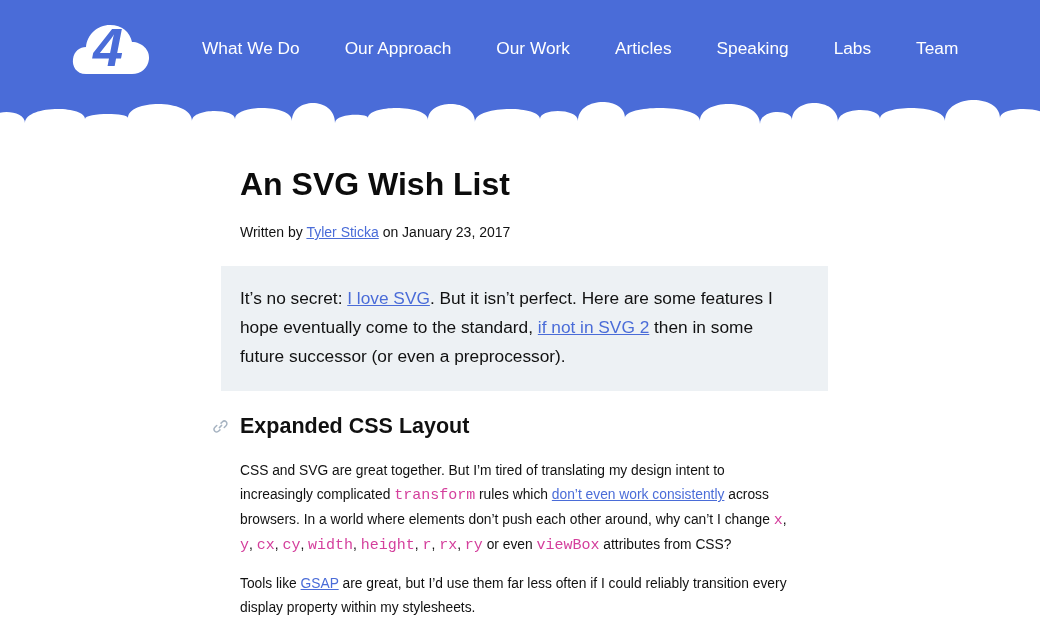 The image size is (1040, 640). What do you see at coordinates (852, 48) in the screenshot?
I see `nav-link: Labs` at bounding box center [852, 48].